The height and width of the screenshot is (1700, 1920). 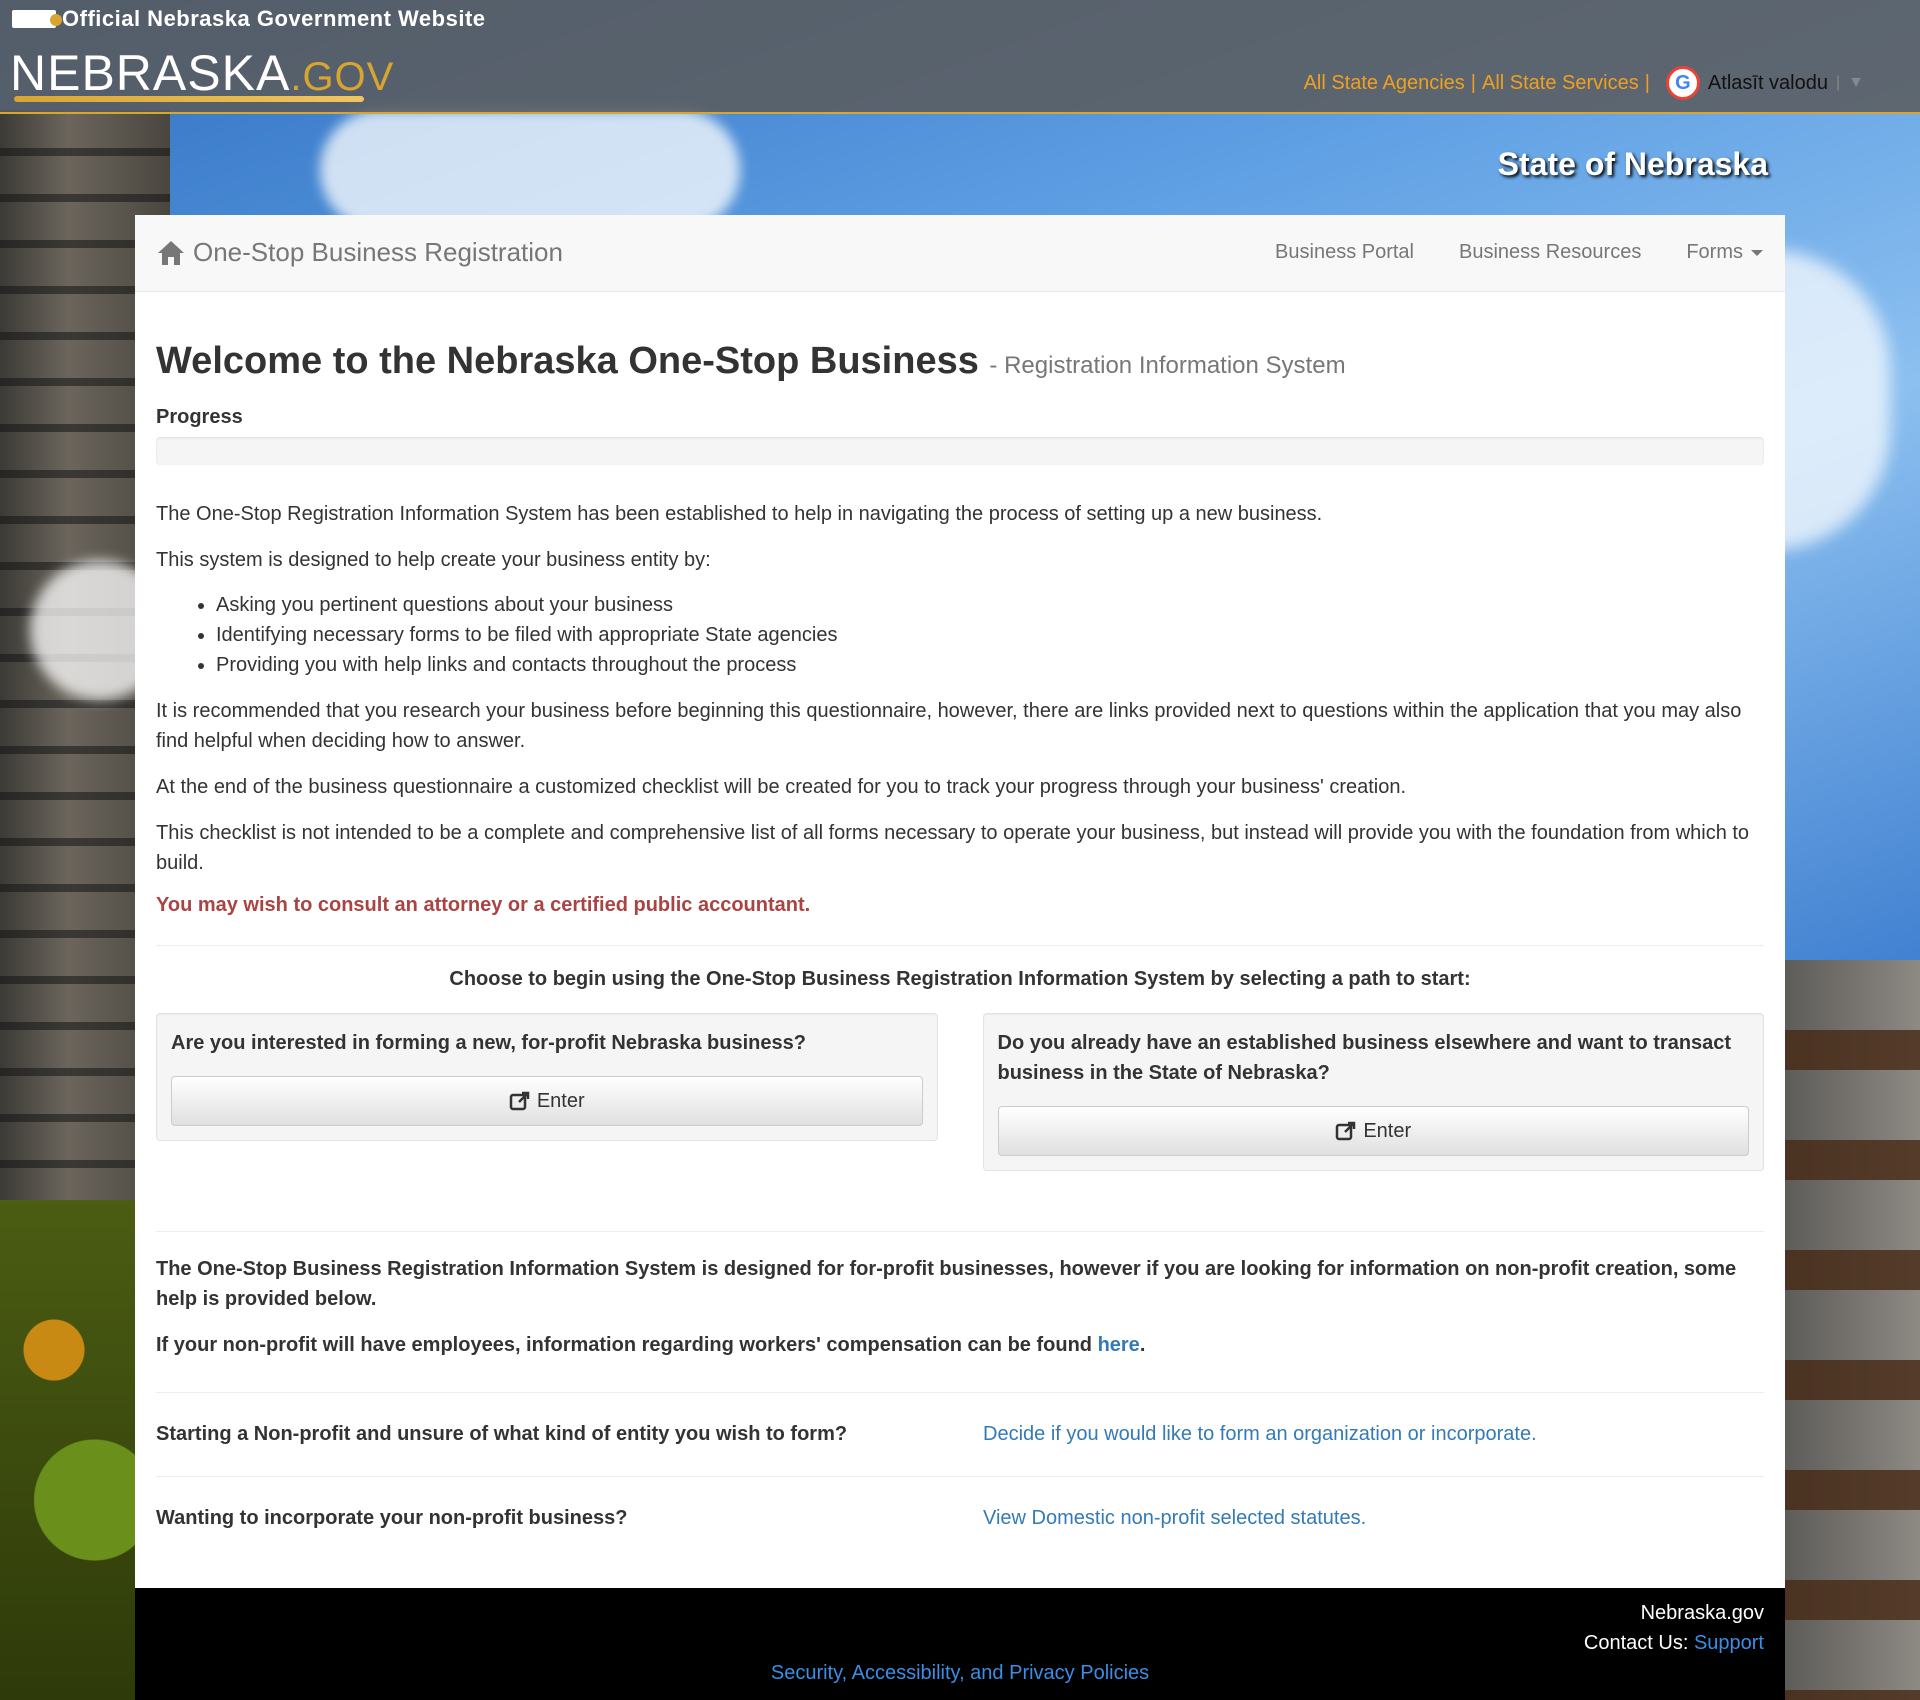 I want to click on logo-suffix: .GOV, so click(x=342, y=77).